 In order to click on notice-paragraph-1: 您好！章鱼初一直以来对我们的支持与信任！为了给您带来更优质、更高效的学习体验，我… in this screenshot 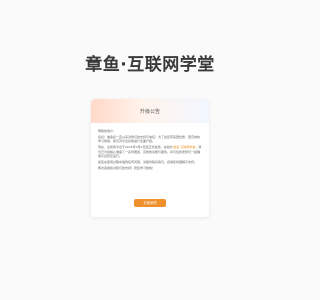, I will do `click(149, 139)`.